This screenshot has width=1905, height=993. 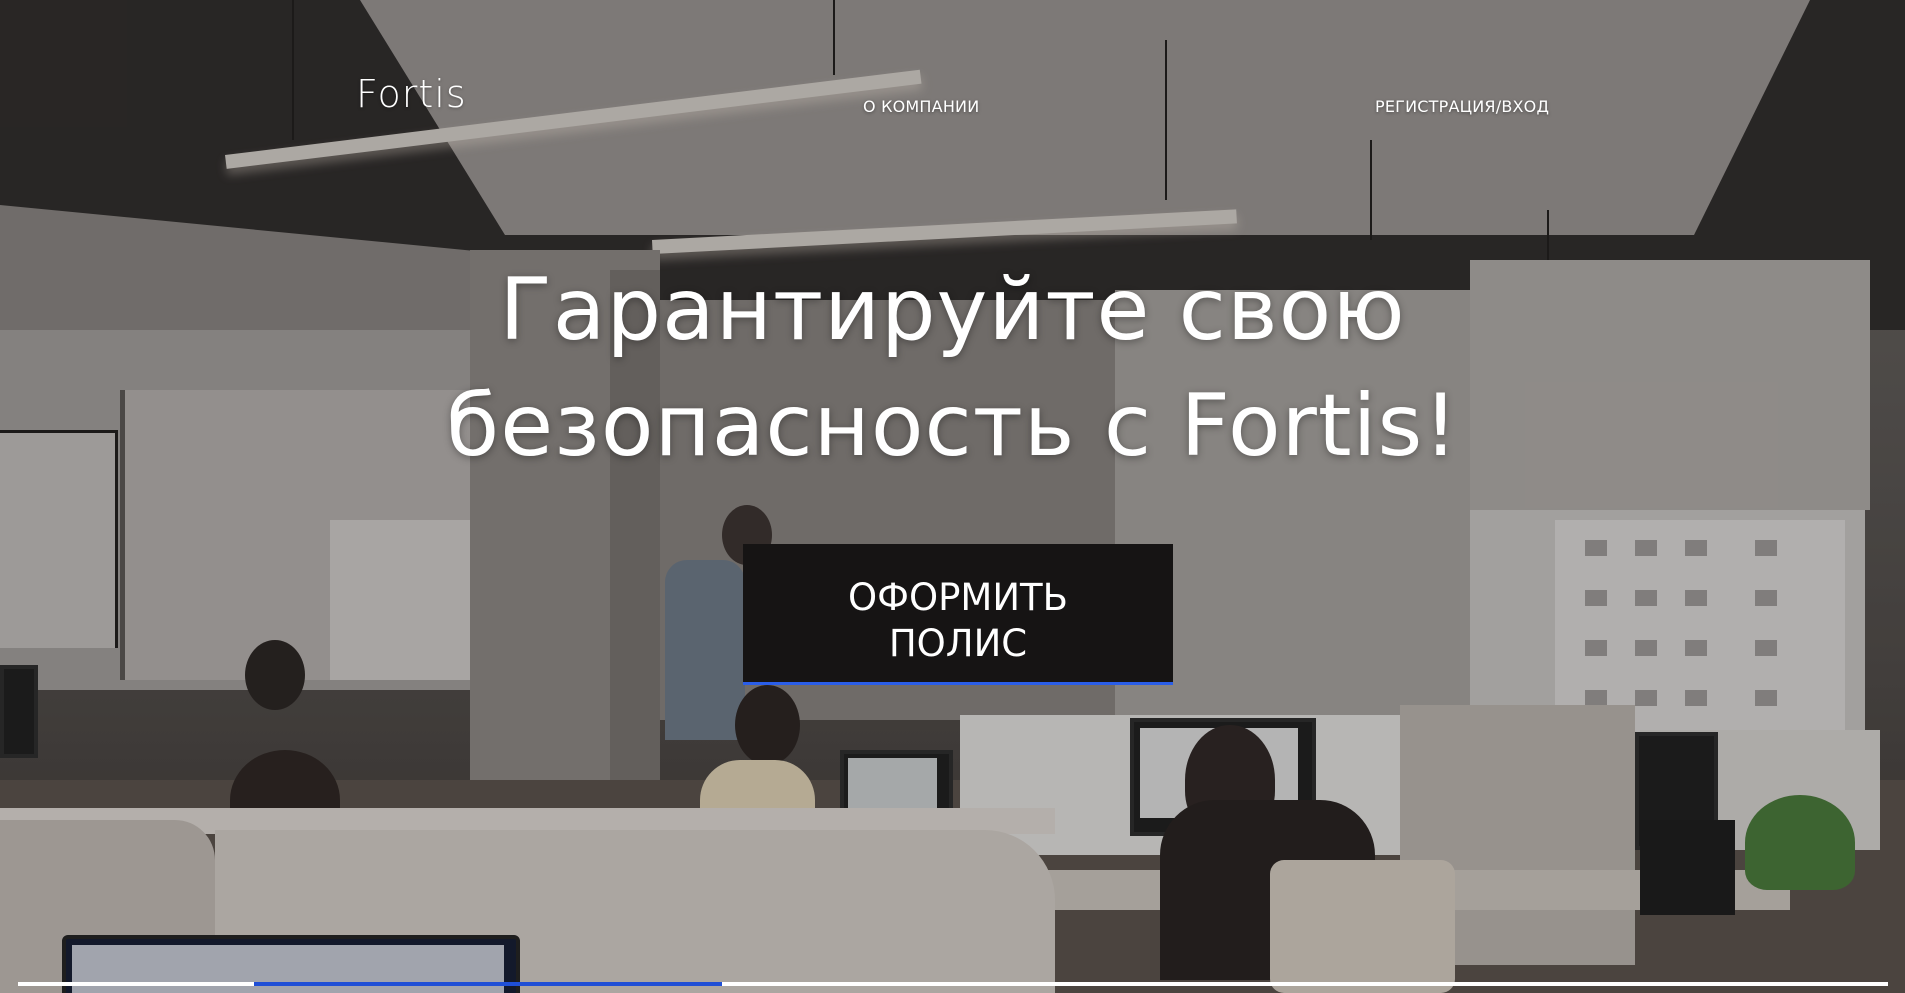 What do you see at coordinates (958, 643) in the screenshot?
I see `get-policy-button-line2: ПОЛИС` at bounding box center [958, 643].